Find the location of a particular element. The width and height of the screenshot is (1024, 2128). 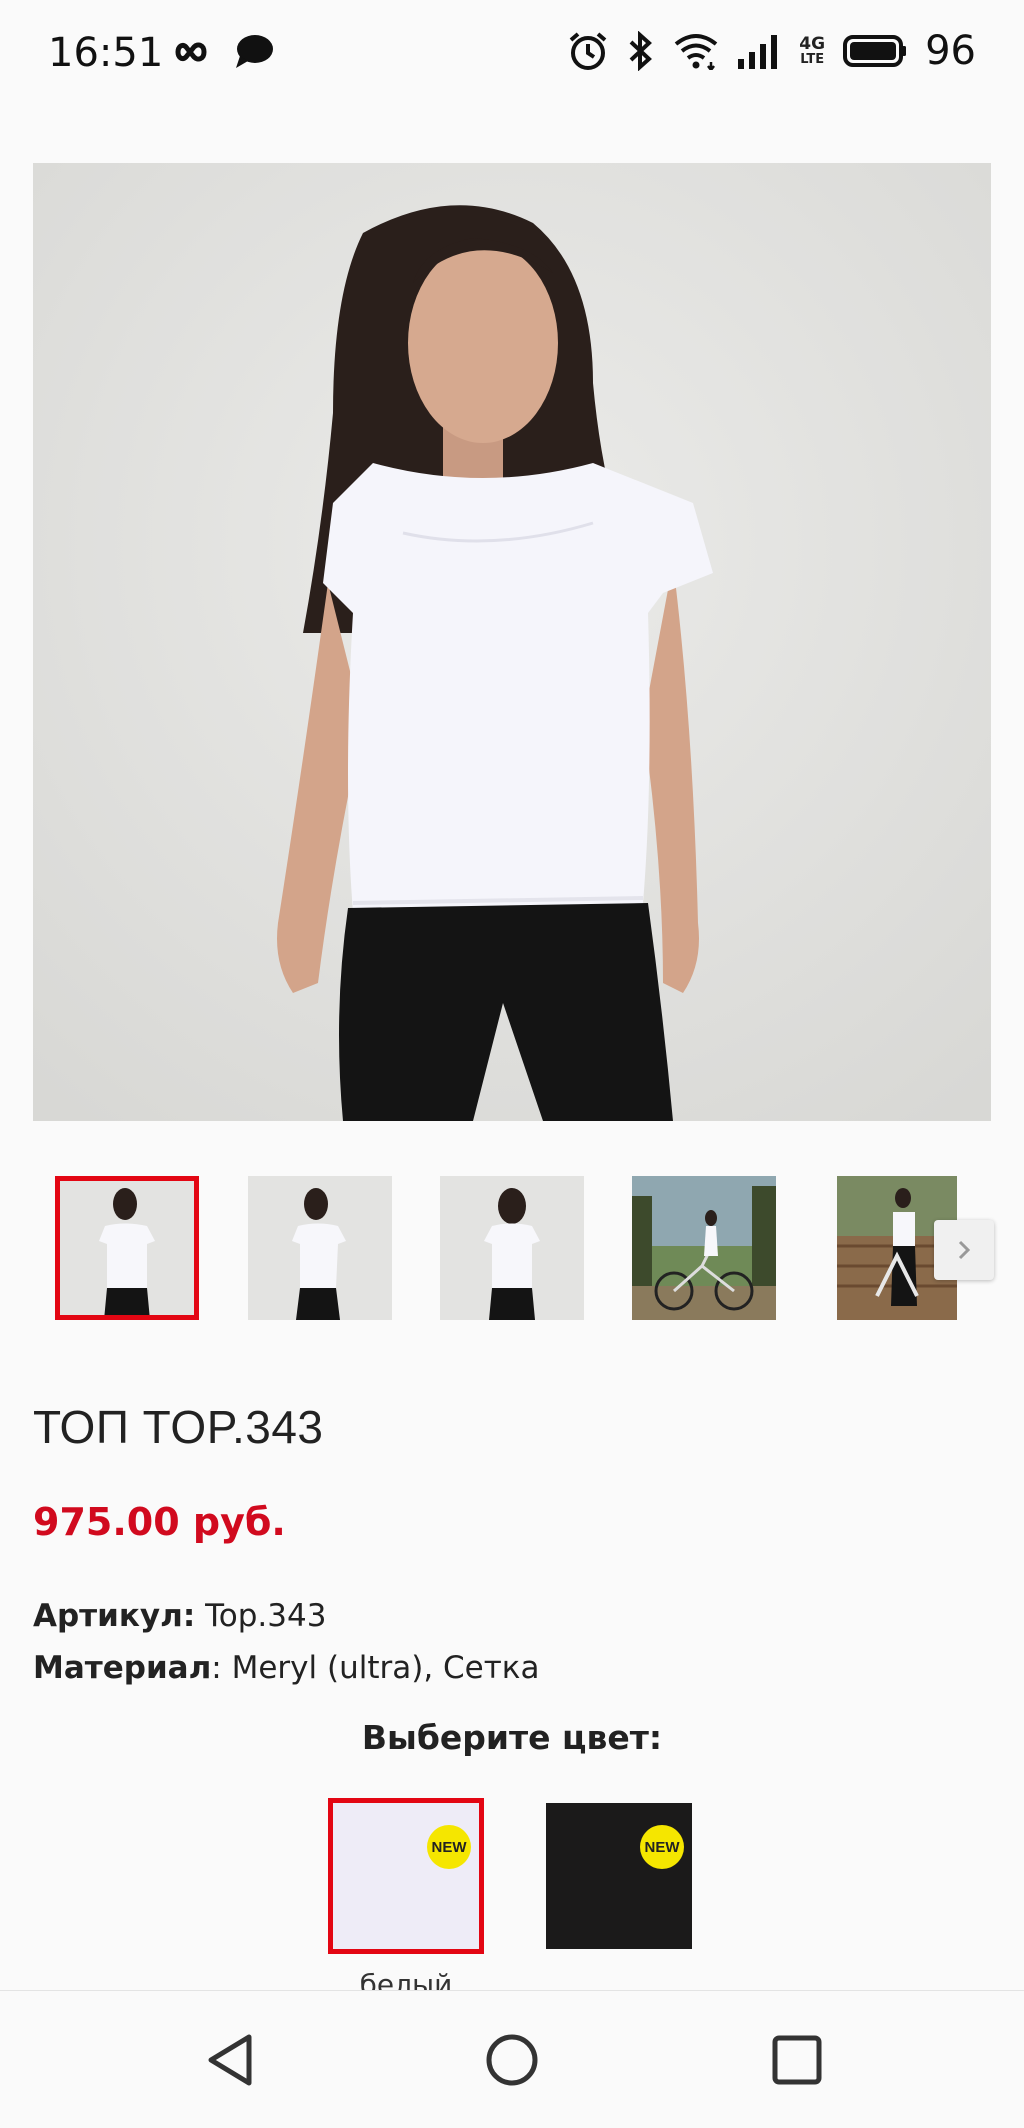

nav-recents-button is located at coordinates (797, 2060).